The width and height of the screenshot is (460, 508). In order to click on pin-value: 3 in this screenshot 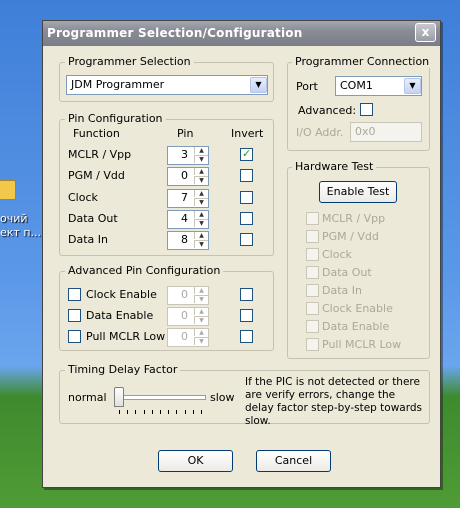, I will do `click(184, 154)`.